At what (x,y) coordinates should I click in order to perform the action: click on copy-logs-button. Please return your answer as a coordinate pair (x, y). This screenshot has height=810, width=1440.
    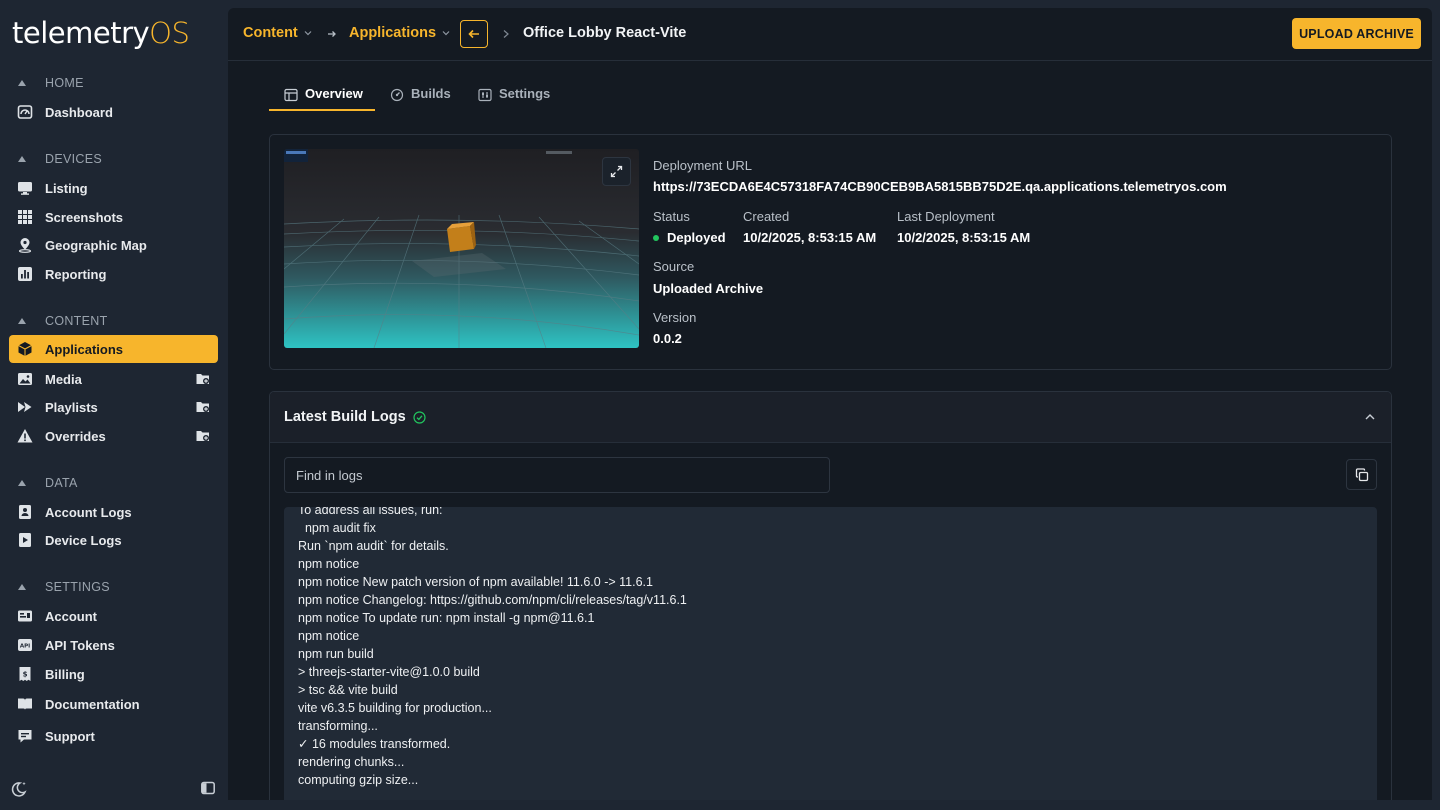
    Looking at the image, I should click on (1361, 474).